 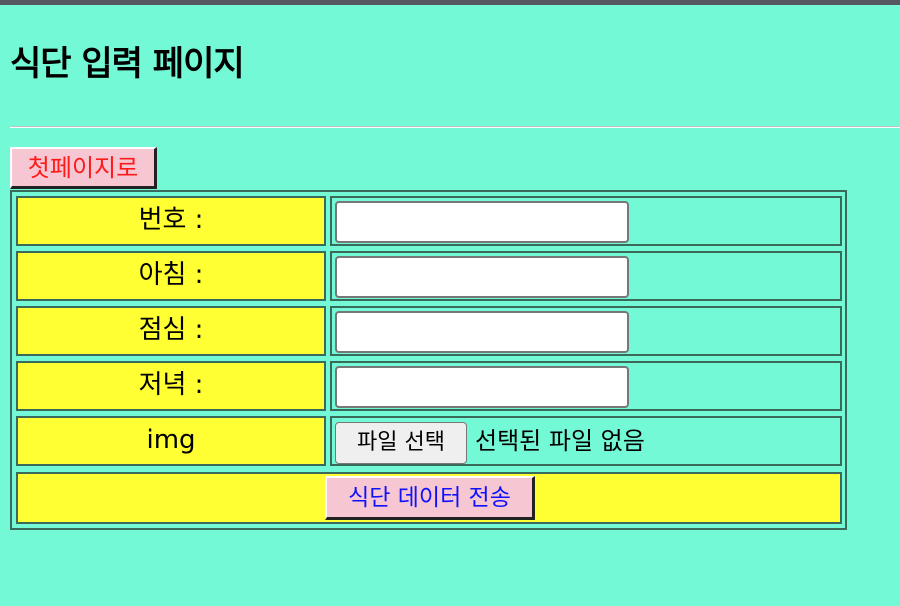 I want to click on dinner-input, so click(x=482, y=387).